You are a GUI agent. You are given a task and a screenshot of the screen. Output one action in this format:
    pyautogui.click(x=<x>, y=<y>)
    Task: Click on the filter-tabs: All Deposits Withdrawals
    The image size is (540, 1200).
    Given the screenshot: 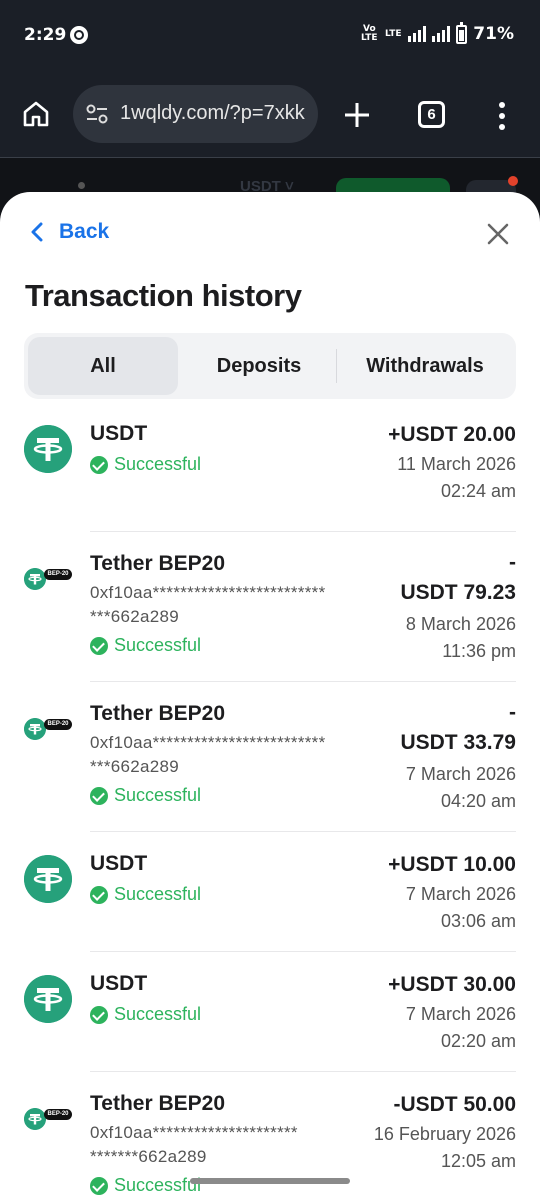 What is the action you would take?
    pyautogui.click(x=270, y=366)
    